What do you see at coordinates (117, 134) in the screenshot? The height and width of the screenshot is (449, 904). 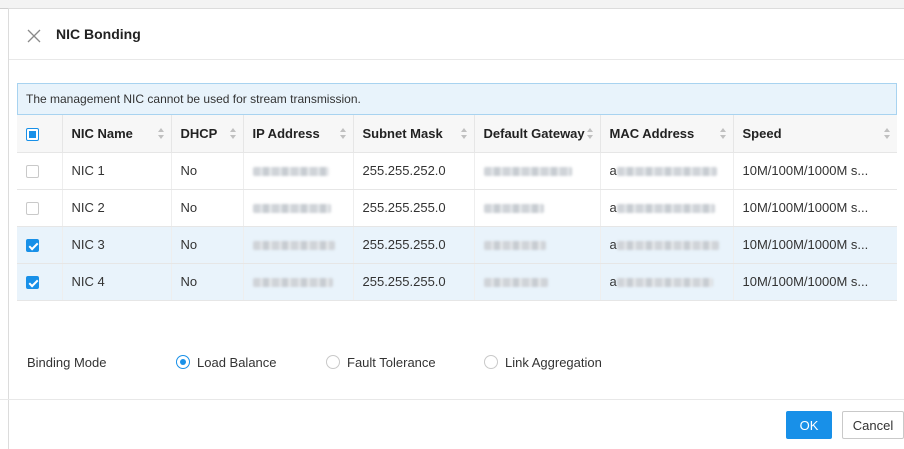 I see `column-header-nic-name: NIC Name` at bounding box center [117, 134].